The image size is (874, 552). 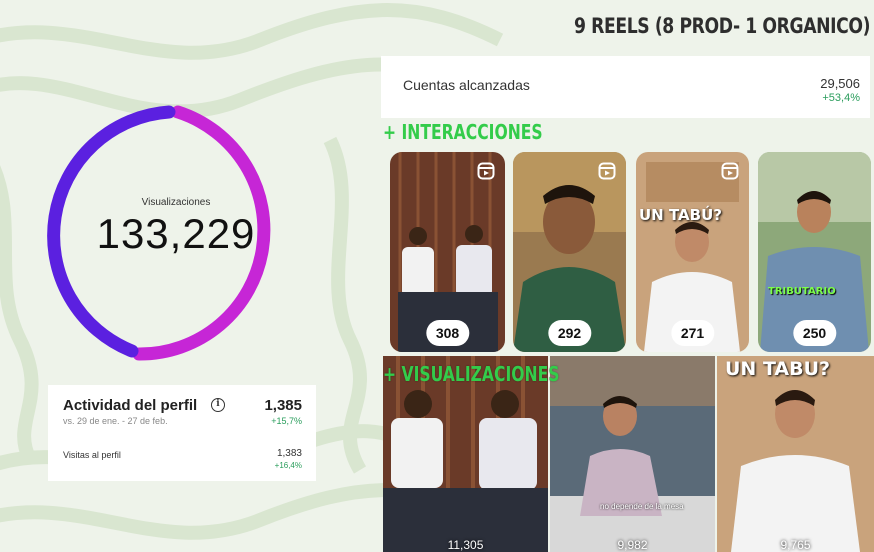 I want to click on reel-interaction-count: 308, so click(x=447, y=333).